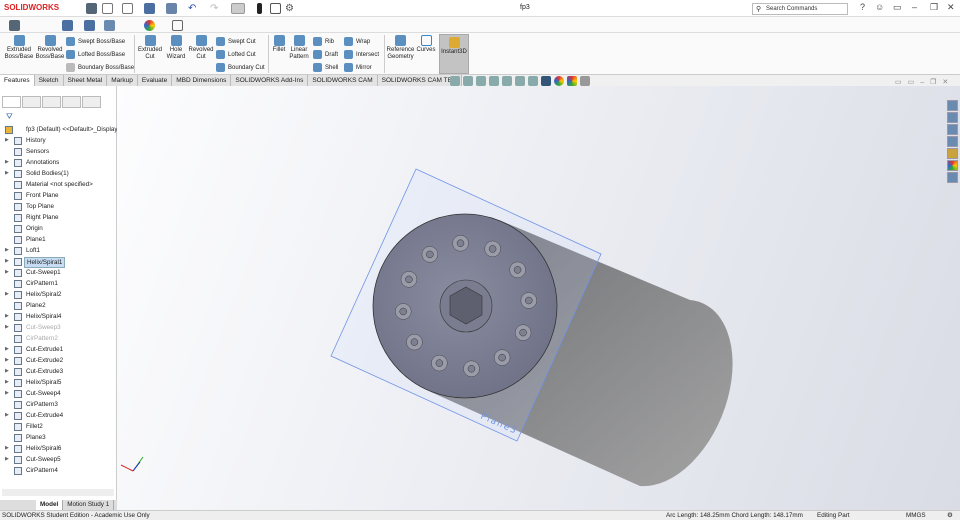 The image size is (960, 520). I want to click on tree-item: ▶ Cut-Sweep5, so click(58, 459).